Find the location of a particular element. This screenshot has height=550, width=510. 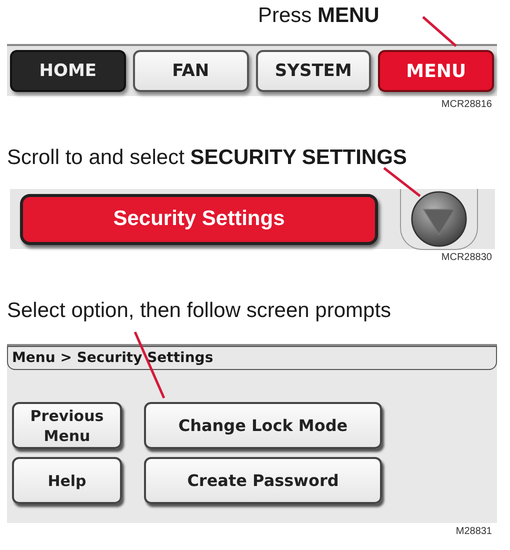

scroll-down-icon is located at coordinates (439, 219).